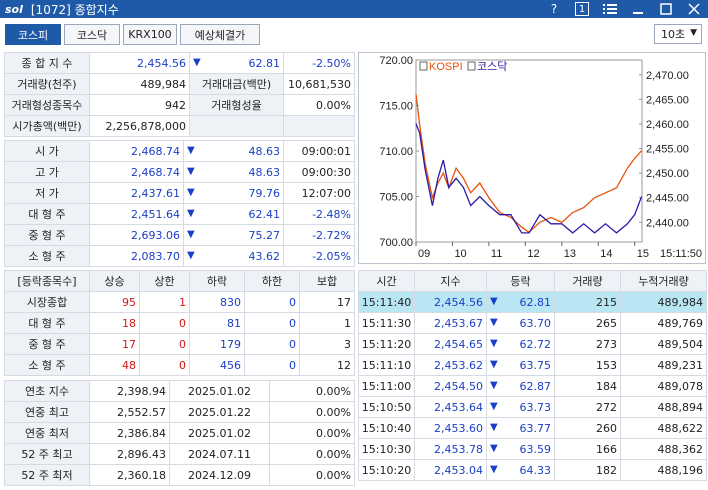 The height and width of the screenshot is (490, 708). What do you see at coordinates (74, 9) in the screenshot?
I see `window-title: [1072] 종합지수` at bounding box center [74, 9].